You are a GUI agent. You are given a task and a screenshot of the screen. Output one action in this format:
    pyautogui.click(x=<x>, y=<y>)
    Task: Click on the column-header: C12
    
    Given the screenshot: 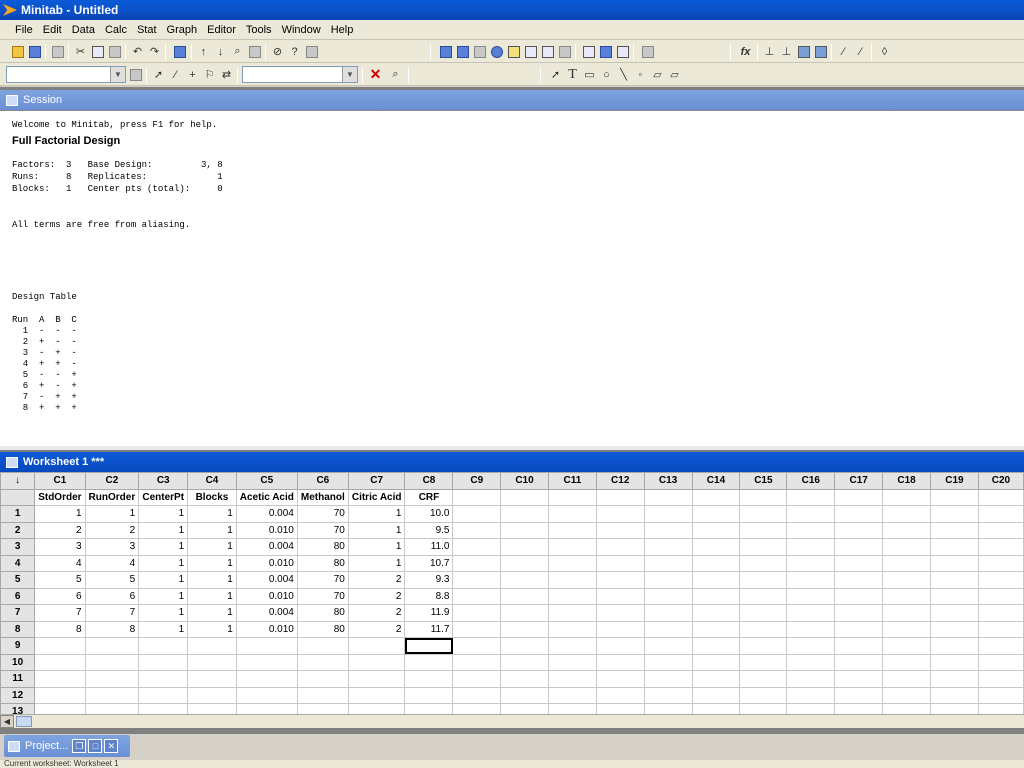 What is the action you would take?
    pyautogui.click(x=620, y=481)
    